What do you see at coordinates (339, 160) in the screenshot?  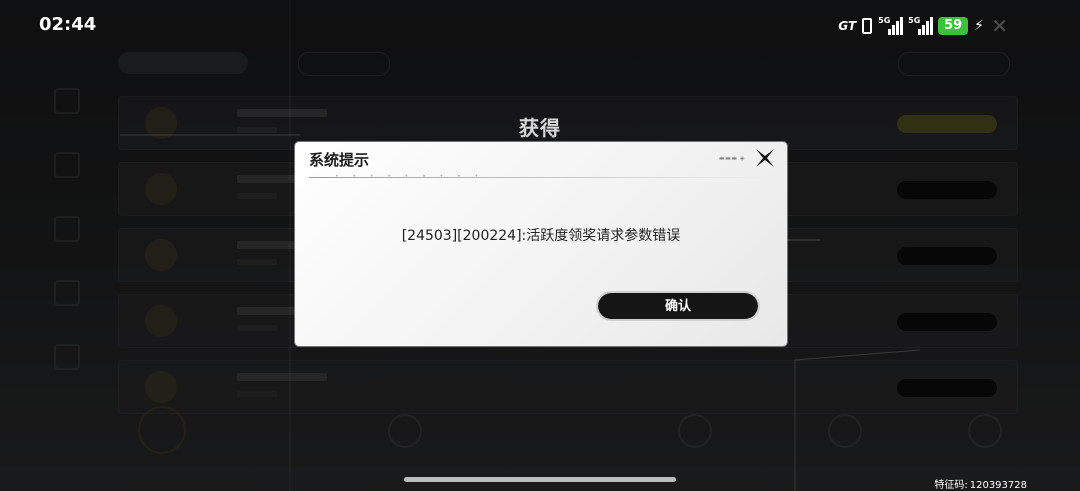 I see `dialog-title: 系统提示` at bounding box center [339, 160].